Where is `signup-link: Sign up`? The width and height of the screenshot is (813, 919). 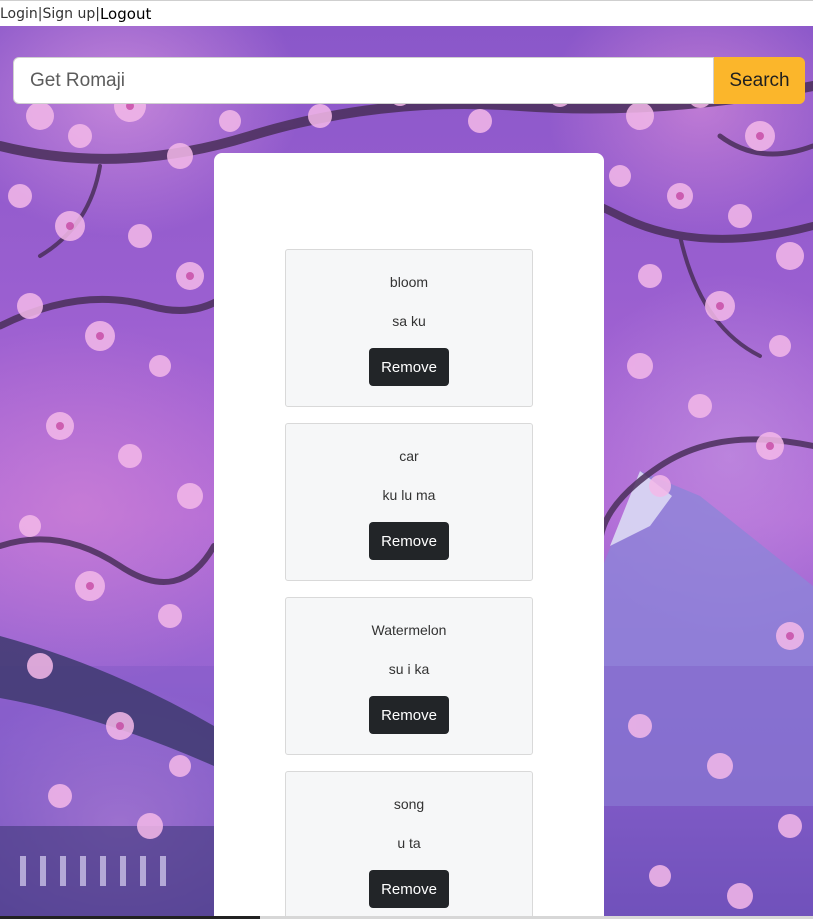 signup-link: Sign up is located at coordinates (69, 14).